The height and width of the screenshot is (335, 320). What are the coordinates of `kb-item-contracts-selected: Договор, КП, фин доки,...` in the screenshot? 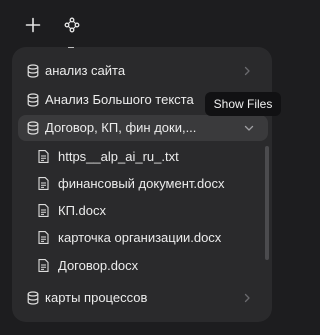 It's located at (143, 128).